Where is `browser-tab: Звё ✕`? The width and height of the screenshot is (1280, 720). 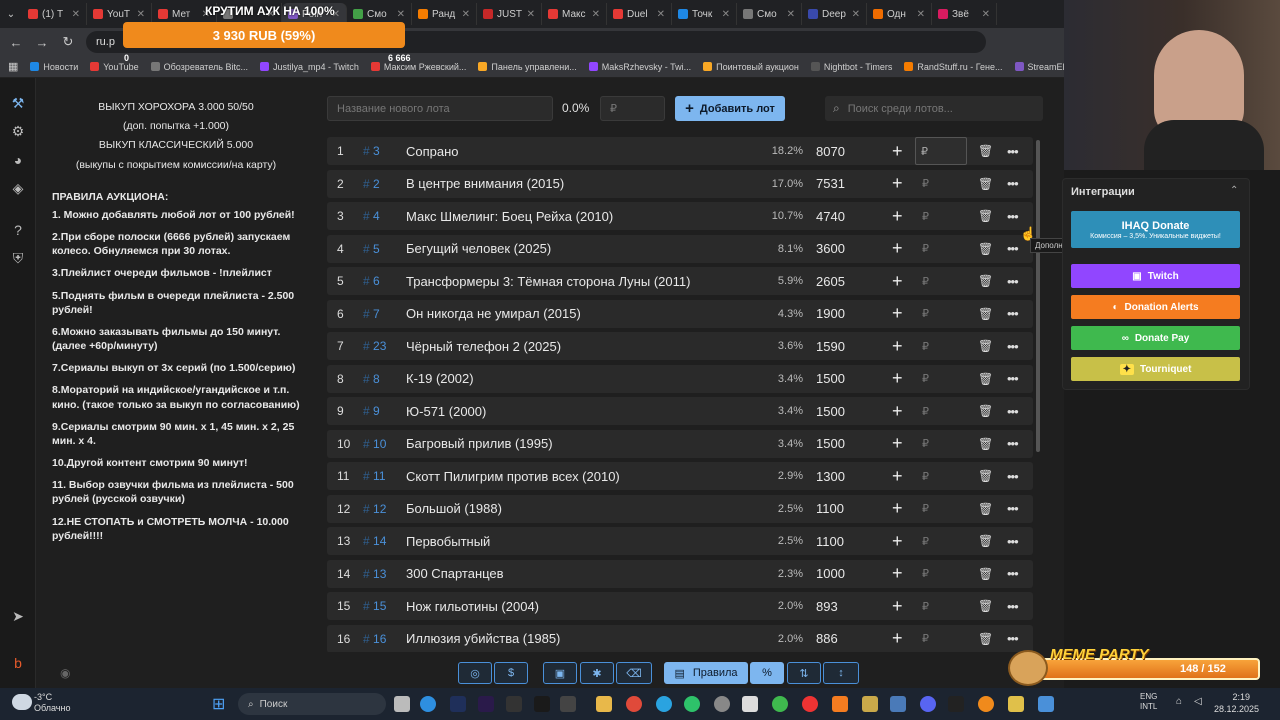
browser-tab: Звё ✕ is located at coordinates (964, 14).